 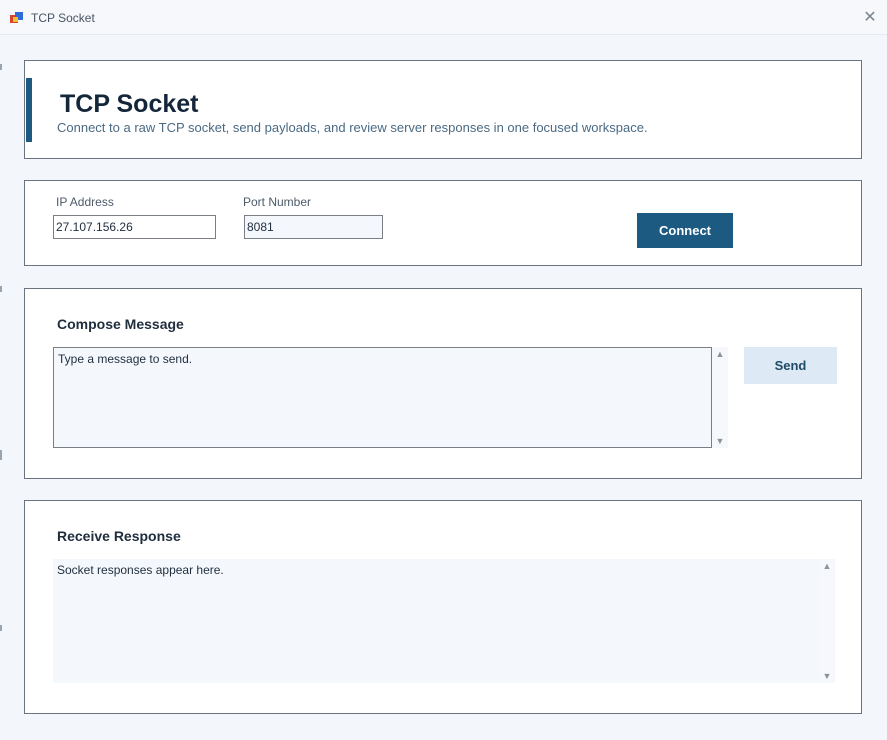 What do you see at coordinates (685, 230) in the screenshot?
I see `connect-button: Connect` at bounding box center [685, 230].